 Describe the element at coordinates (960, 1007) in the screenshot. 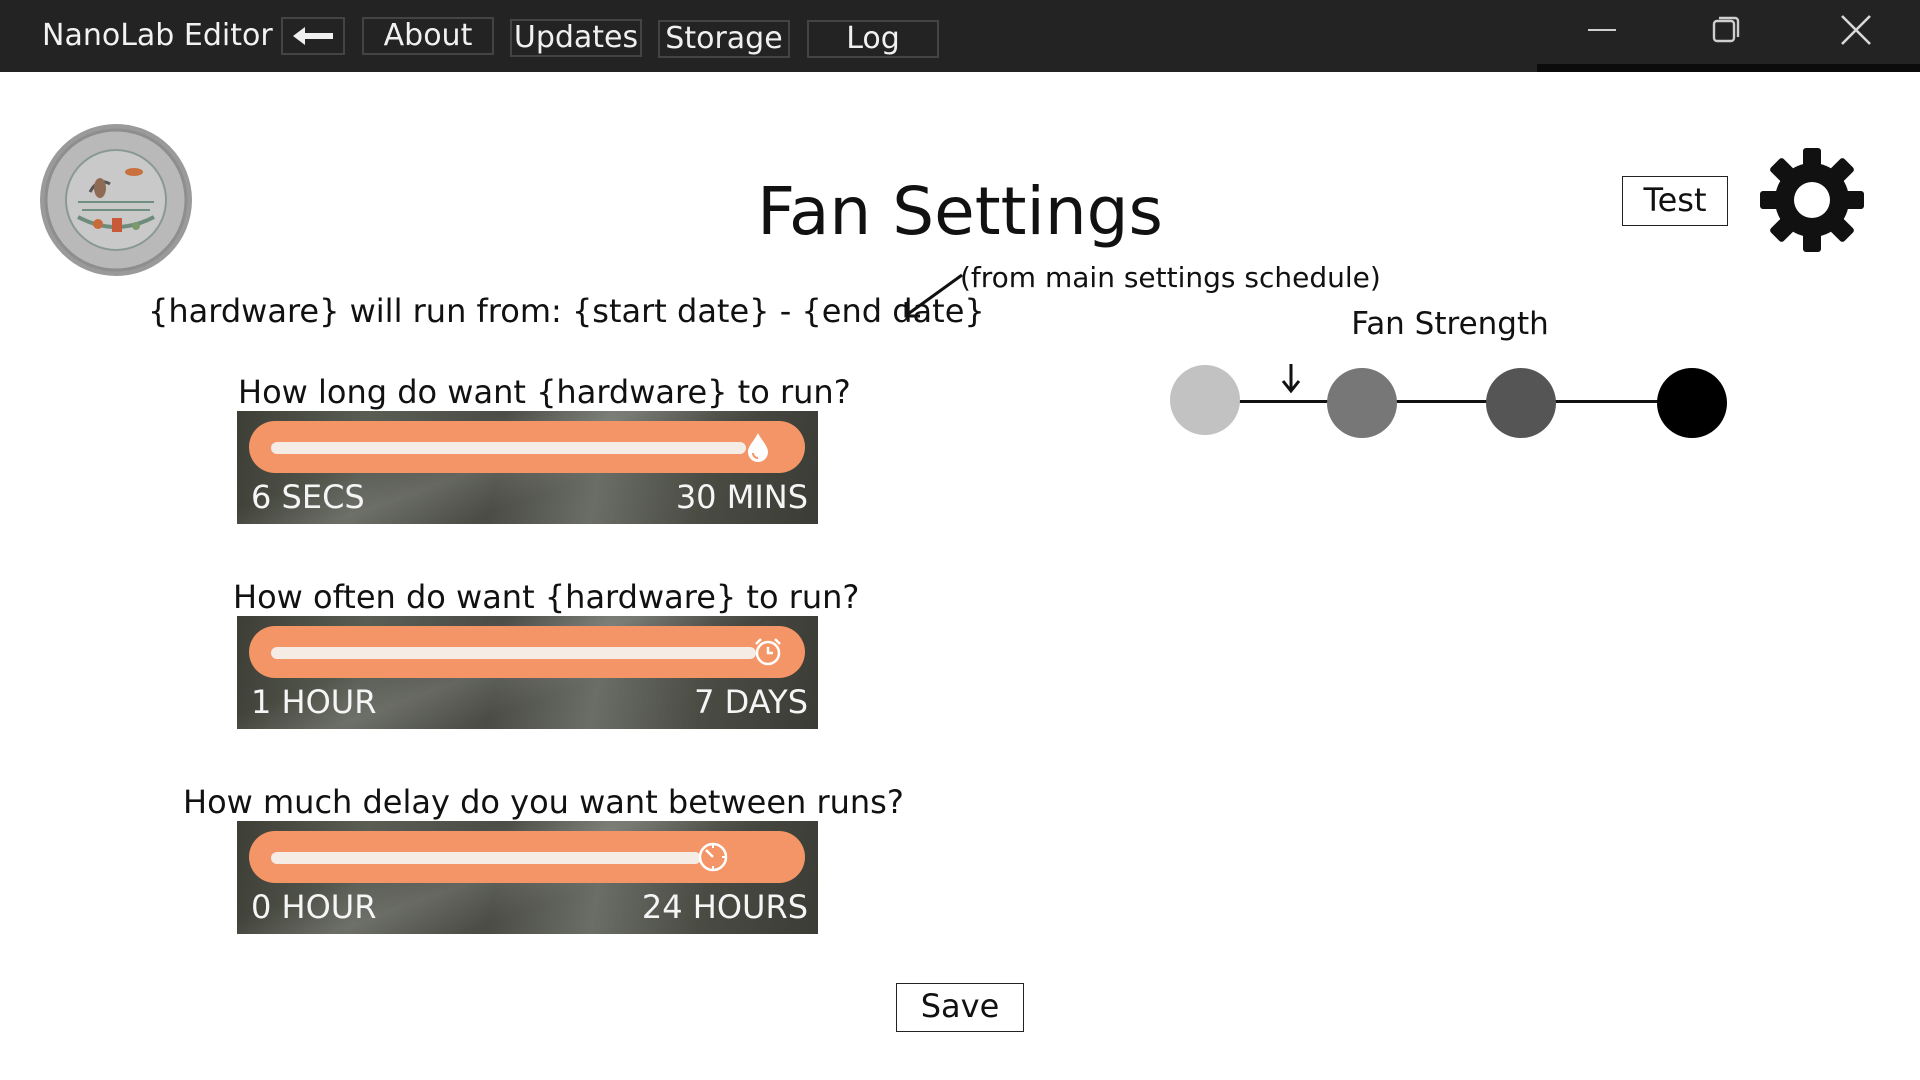

I see `save-button: Save` at that location.